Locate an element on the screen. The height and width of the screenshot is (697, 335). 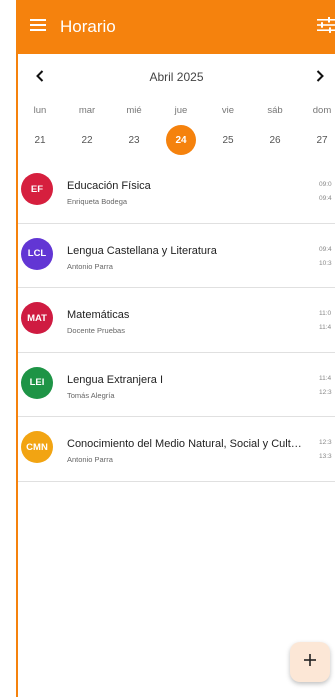
teacher-name: Tomás Alegría is located at coordinates (91, 395).